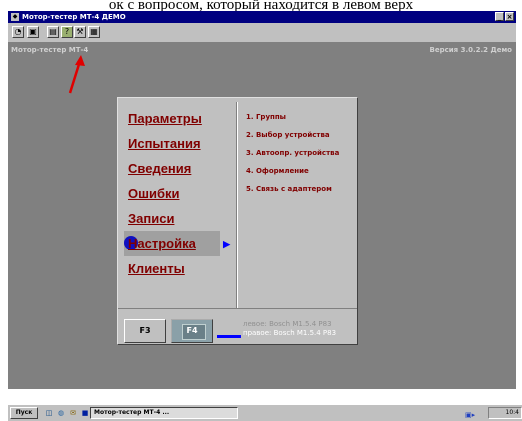  Describe the element at coordinates (15, 17) in the screenshot. I see `app-icon: ◆` at that location.